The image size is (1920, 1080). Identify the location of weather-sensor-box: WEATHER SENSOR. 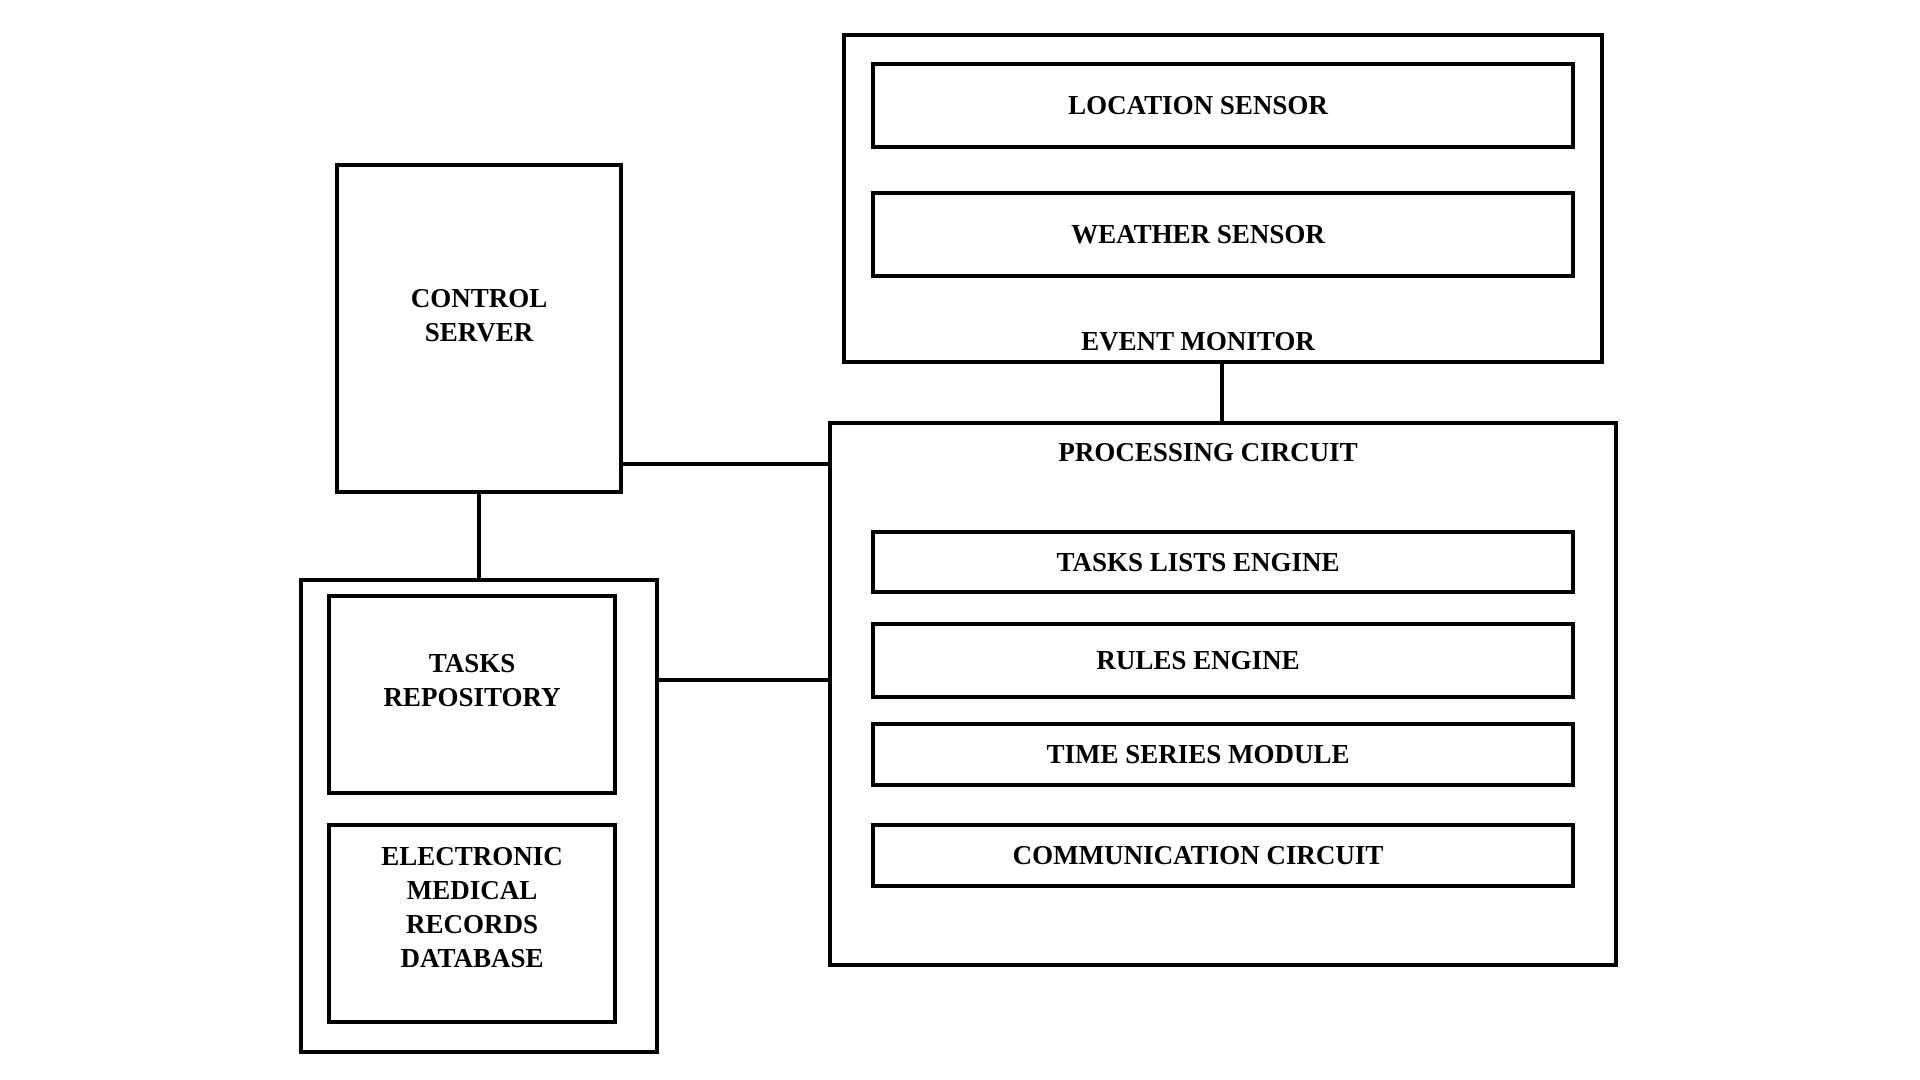
(1223, 234).